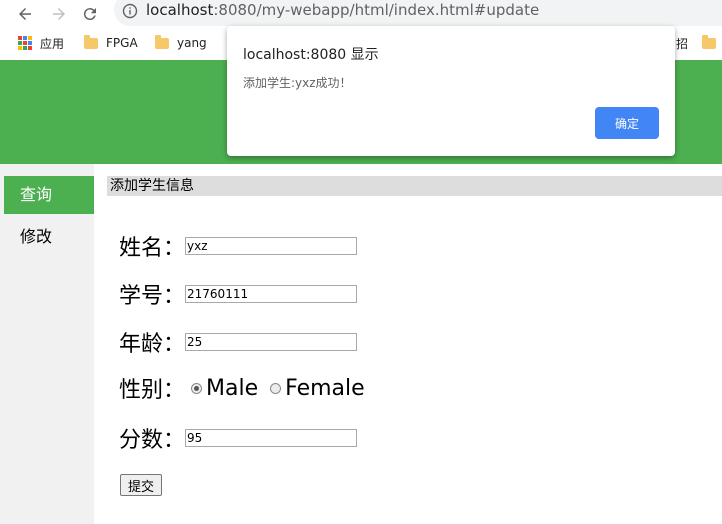 The width and height of the screenshot is (722, 524). Describe the element at coordinates (271, 438) in the screenshot. I see `score-field` at that location.